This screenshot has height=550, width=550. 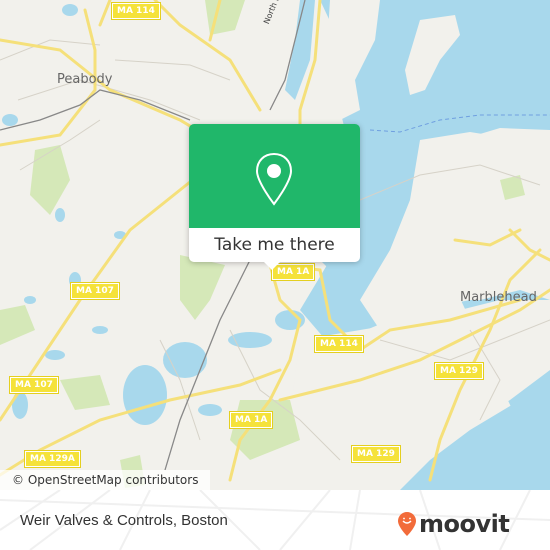 I want to click on popup-header, so click(x=274, y=176).